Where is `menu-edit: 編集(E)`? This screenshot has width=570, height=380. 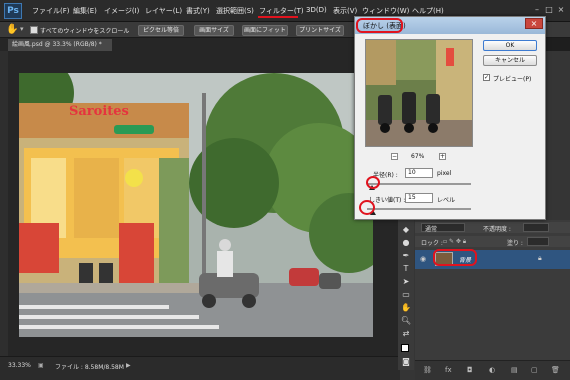 menu-edit: 編集(E) is located at coordinates (85, 11).